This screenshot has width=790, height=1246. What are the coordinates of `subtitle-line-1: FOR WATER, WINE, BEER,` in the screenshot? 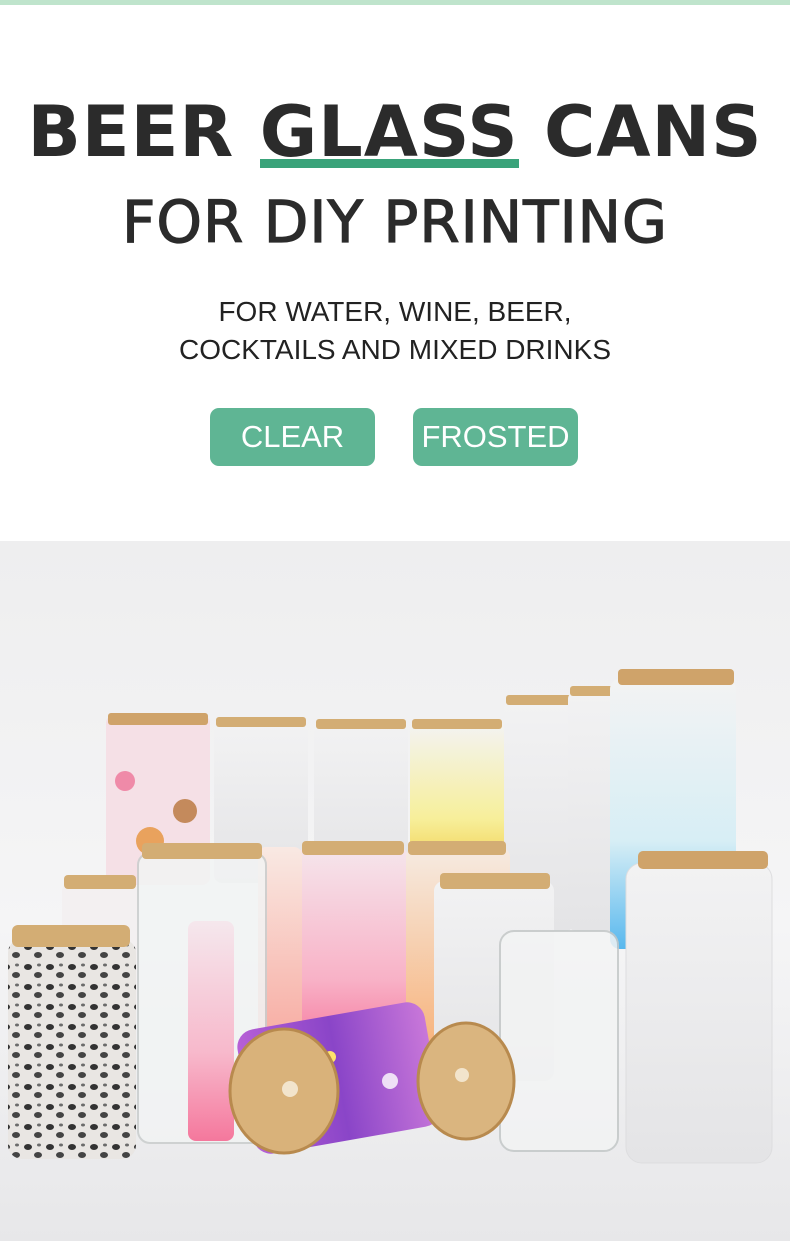 It's located at (395, 311).